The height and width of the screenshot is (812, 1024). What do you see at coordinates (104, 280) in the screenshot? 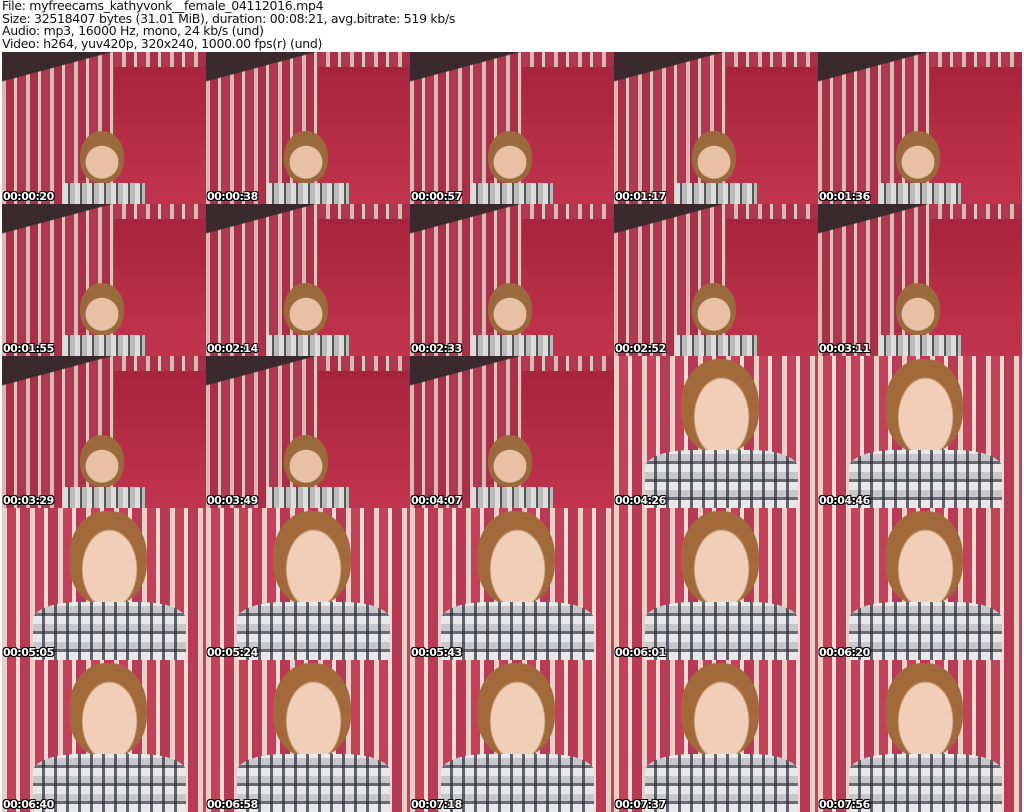
I see `video-thumbnail: 00:01:55` at bounding box center [104, 280].